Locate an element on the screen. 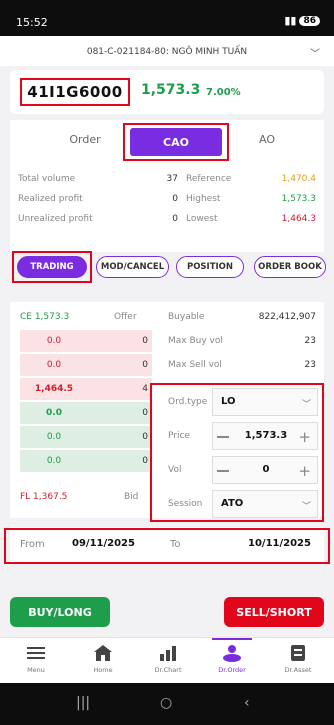 Image resolution: width=334 pixels, height=725 pixels. tab-order-book: ORDER BOOK is located at coordinates (290, 267).